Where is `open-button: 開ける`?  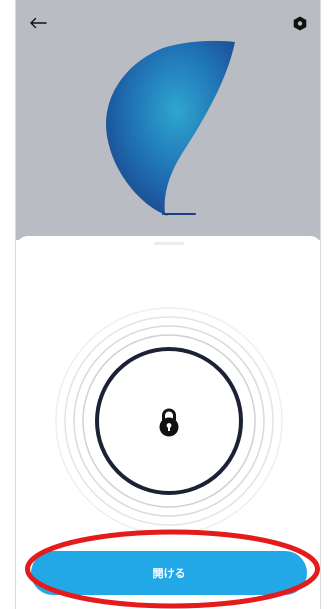 open-button: 開ける is located at coordinates (169, 573).